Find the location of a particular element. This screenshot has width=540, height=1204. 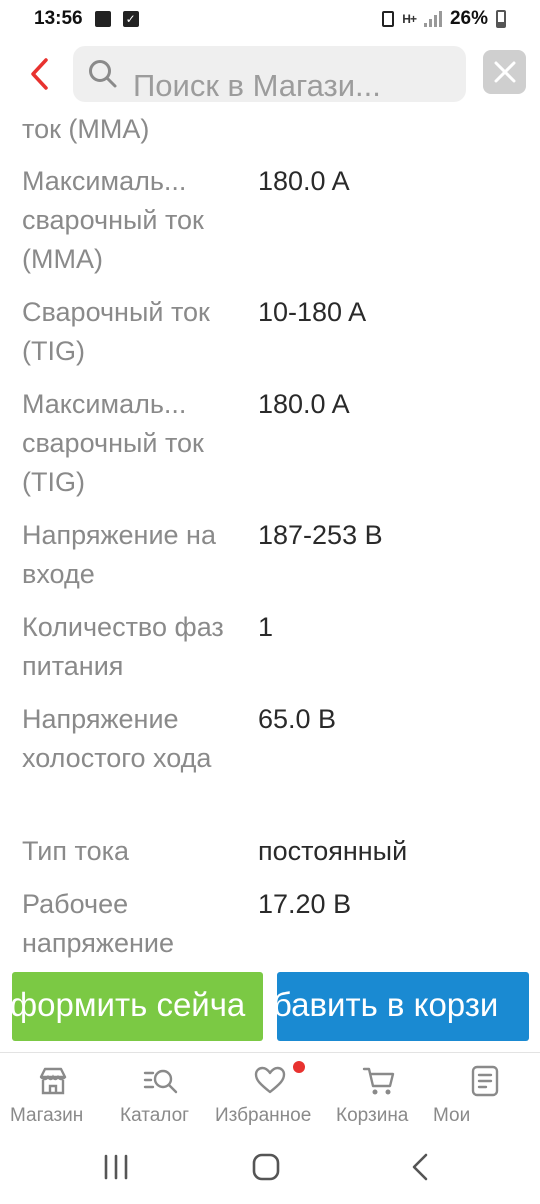

clear-search-button is located at coordinates (504, 72).